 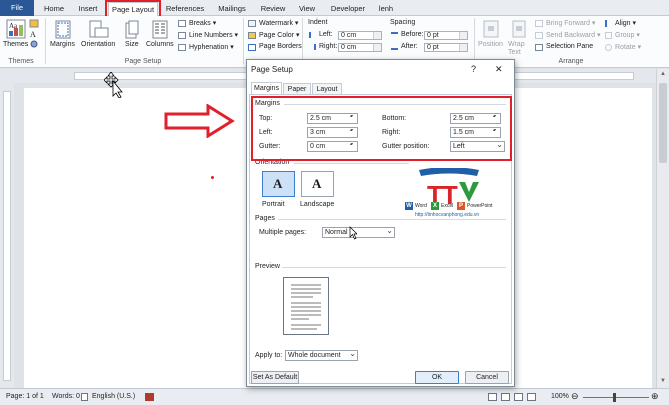 I want to click on selection-pane-icon, so click(x=539, y=47).